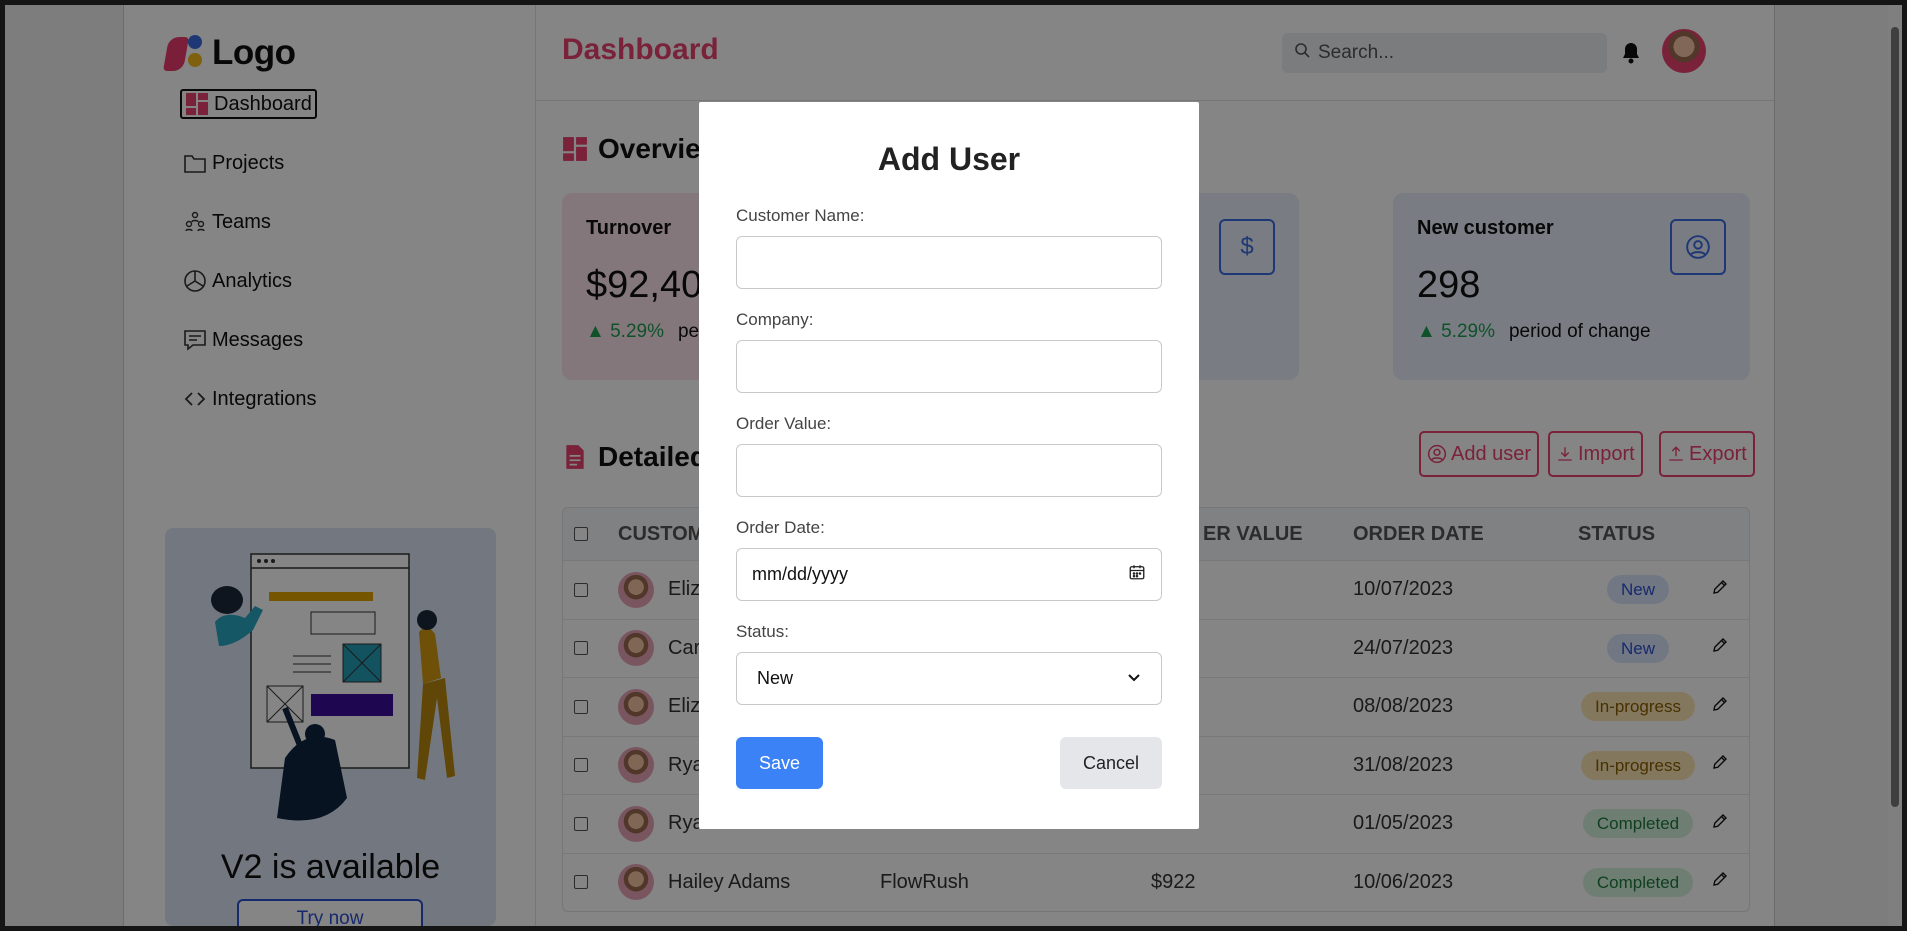 The height and width of the screenshot is (931, 1907). What do you see at coordinates (762, 631) in the screenshot?
I see `status-label: Status:` at bounding box center [762, 631].